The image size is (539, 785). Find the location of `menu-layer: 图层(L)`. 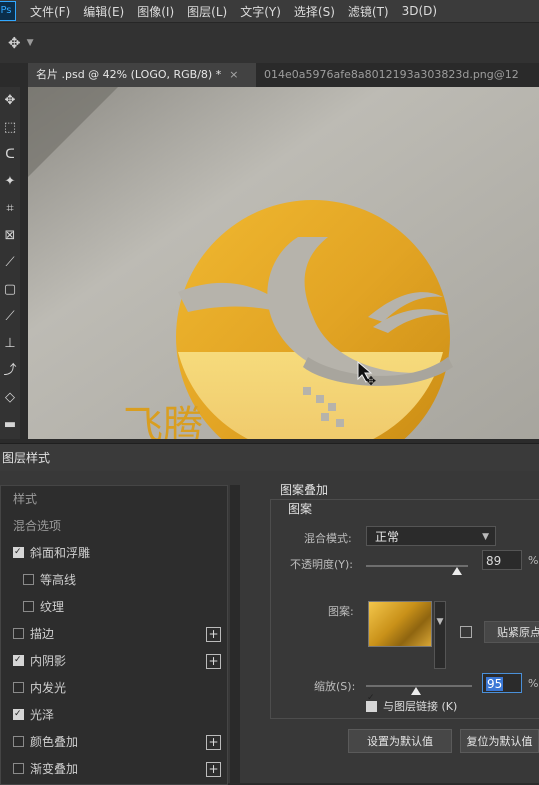

menu-layer: 图层(L) is located at coordinates (207, 11).